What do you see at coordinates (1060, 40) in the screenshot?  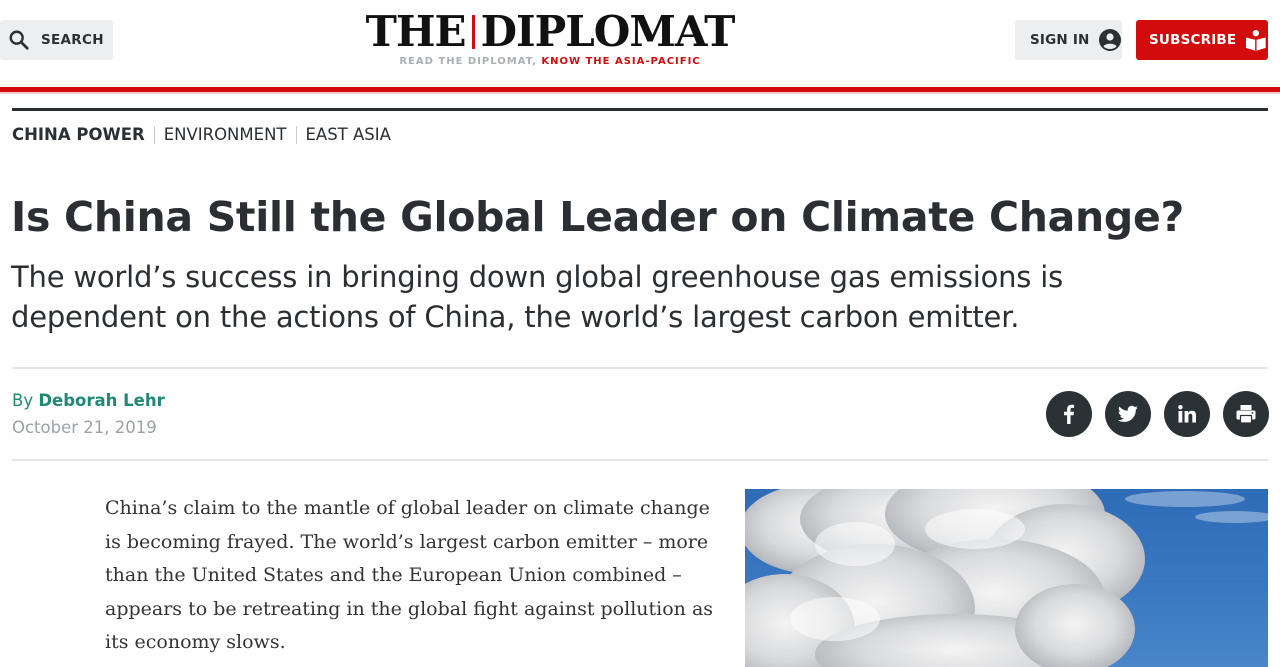 I see `sign-in-label: SIGN IN` at bounding box center [1060, 40].